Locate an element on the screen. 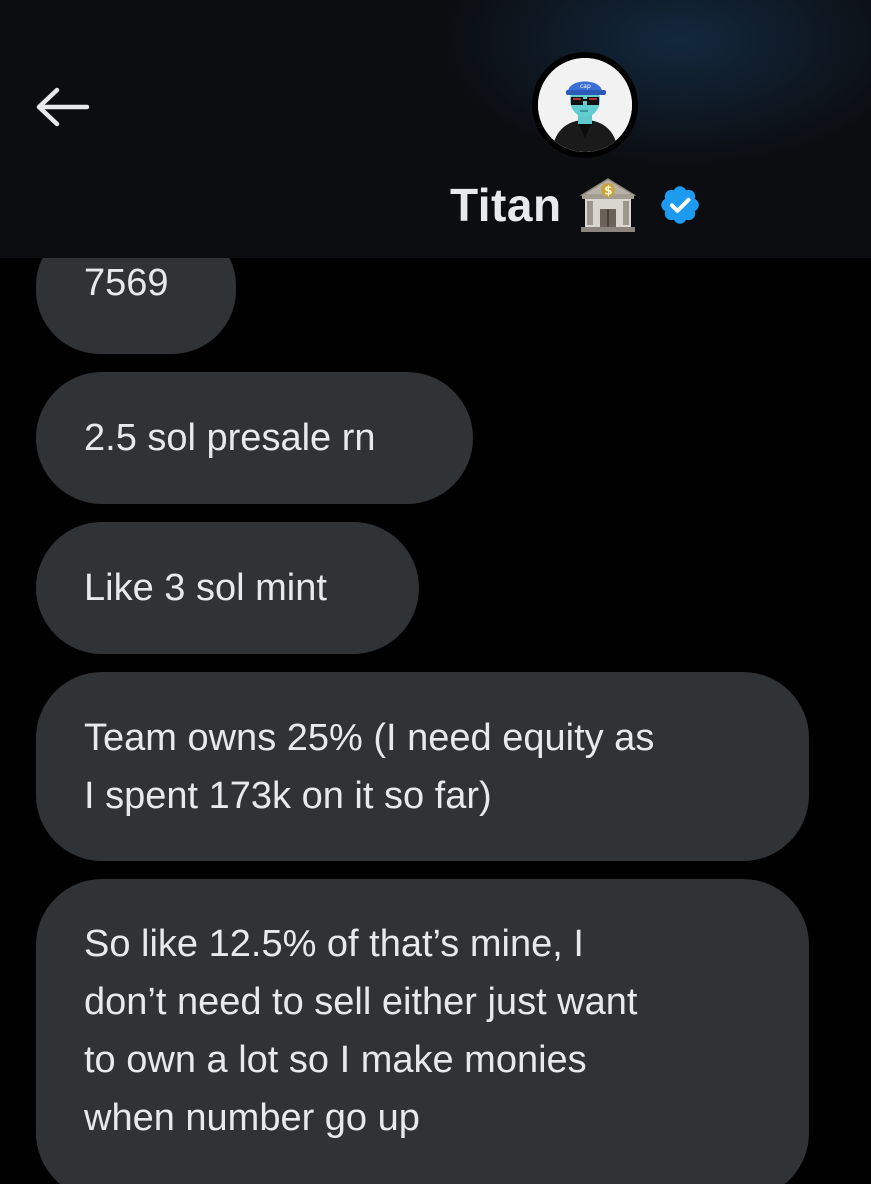 This screenshot has height=1184, width=871. message-bubble: 2.5 sol presale rn is located at coordinates (254, 438).